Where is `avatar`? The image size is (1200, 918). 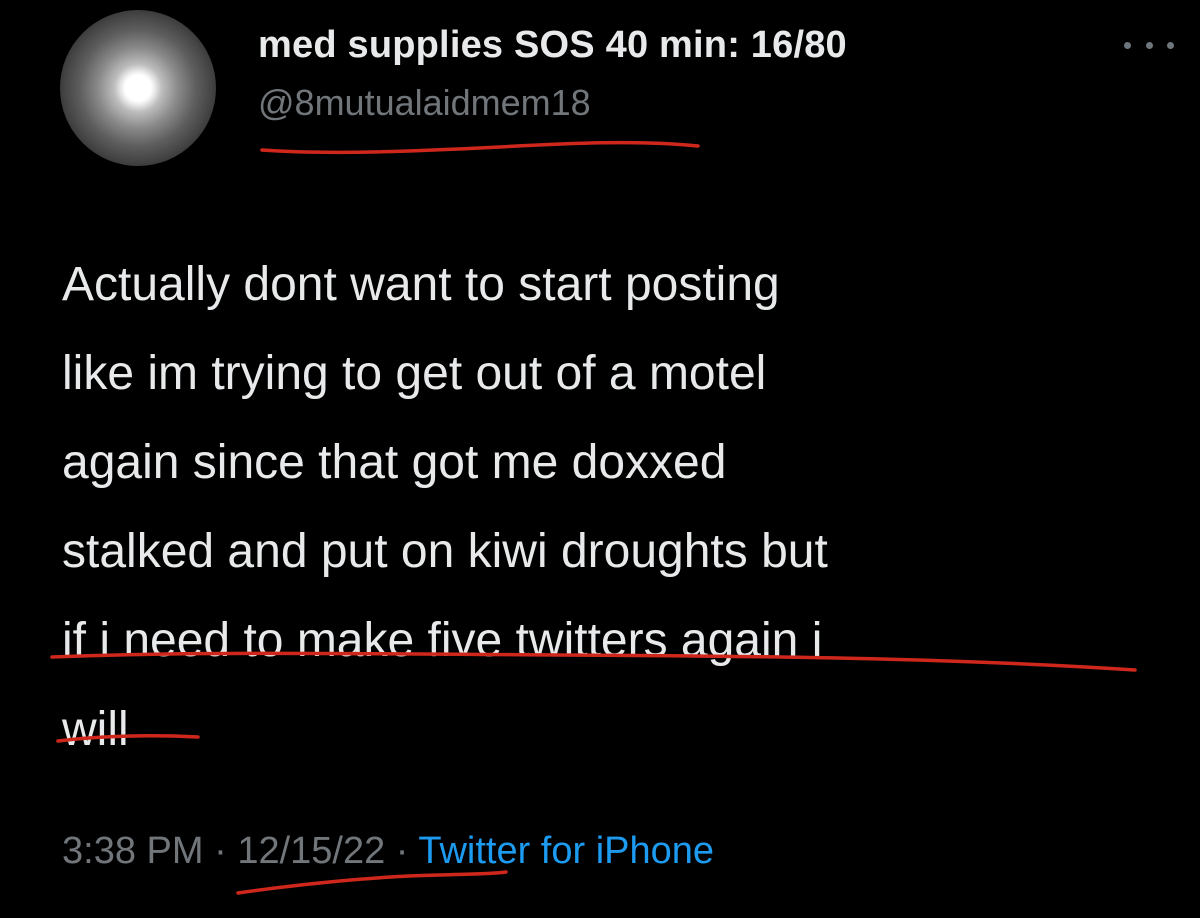
avatar is located at coordinates (138, 88).